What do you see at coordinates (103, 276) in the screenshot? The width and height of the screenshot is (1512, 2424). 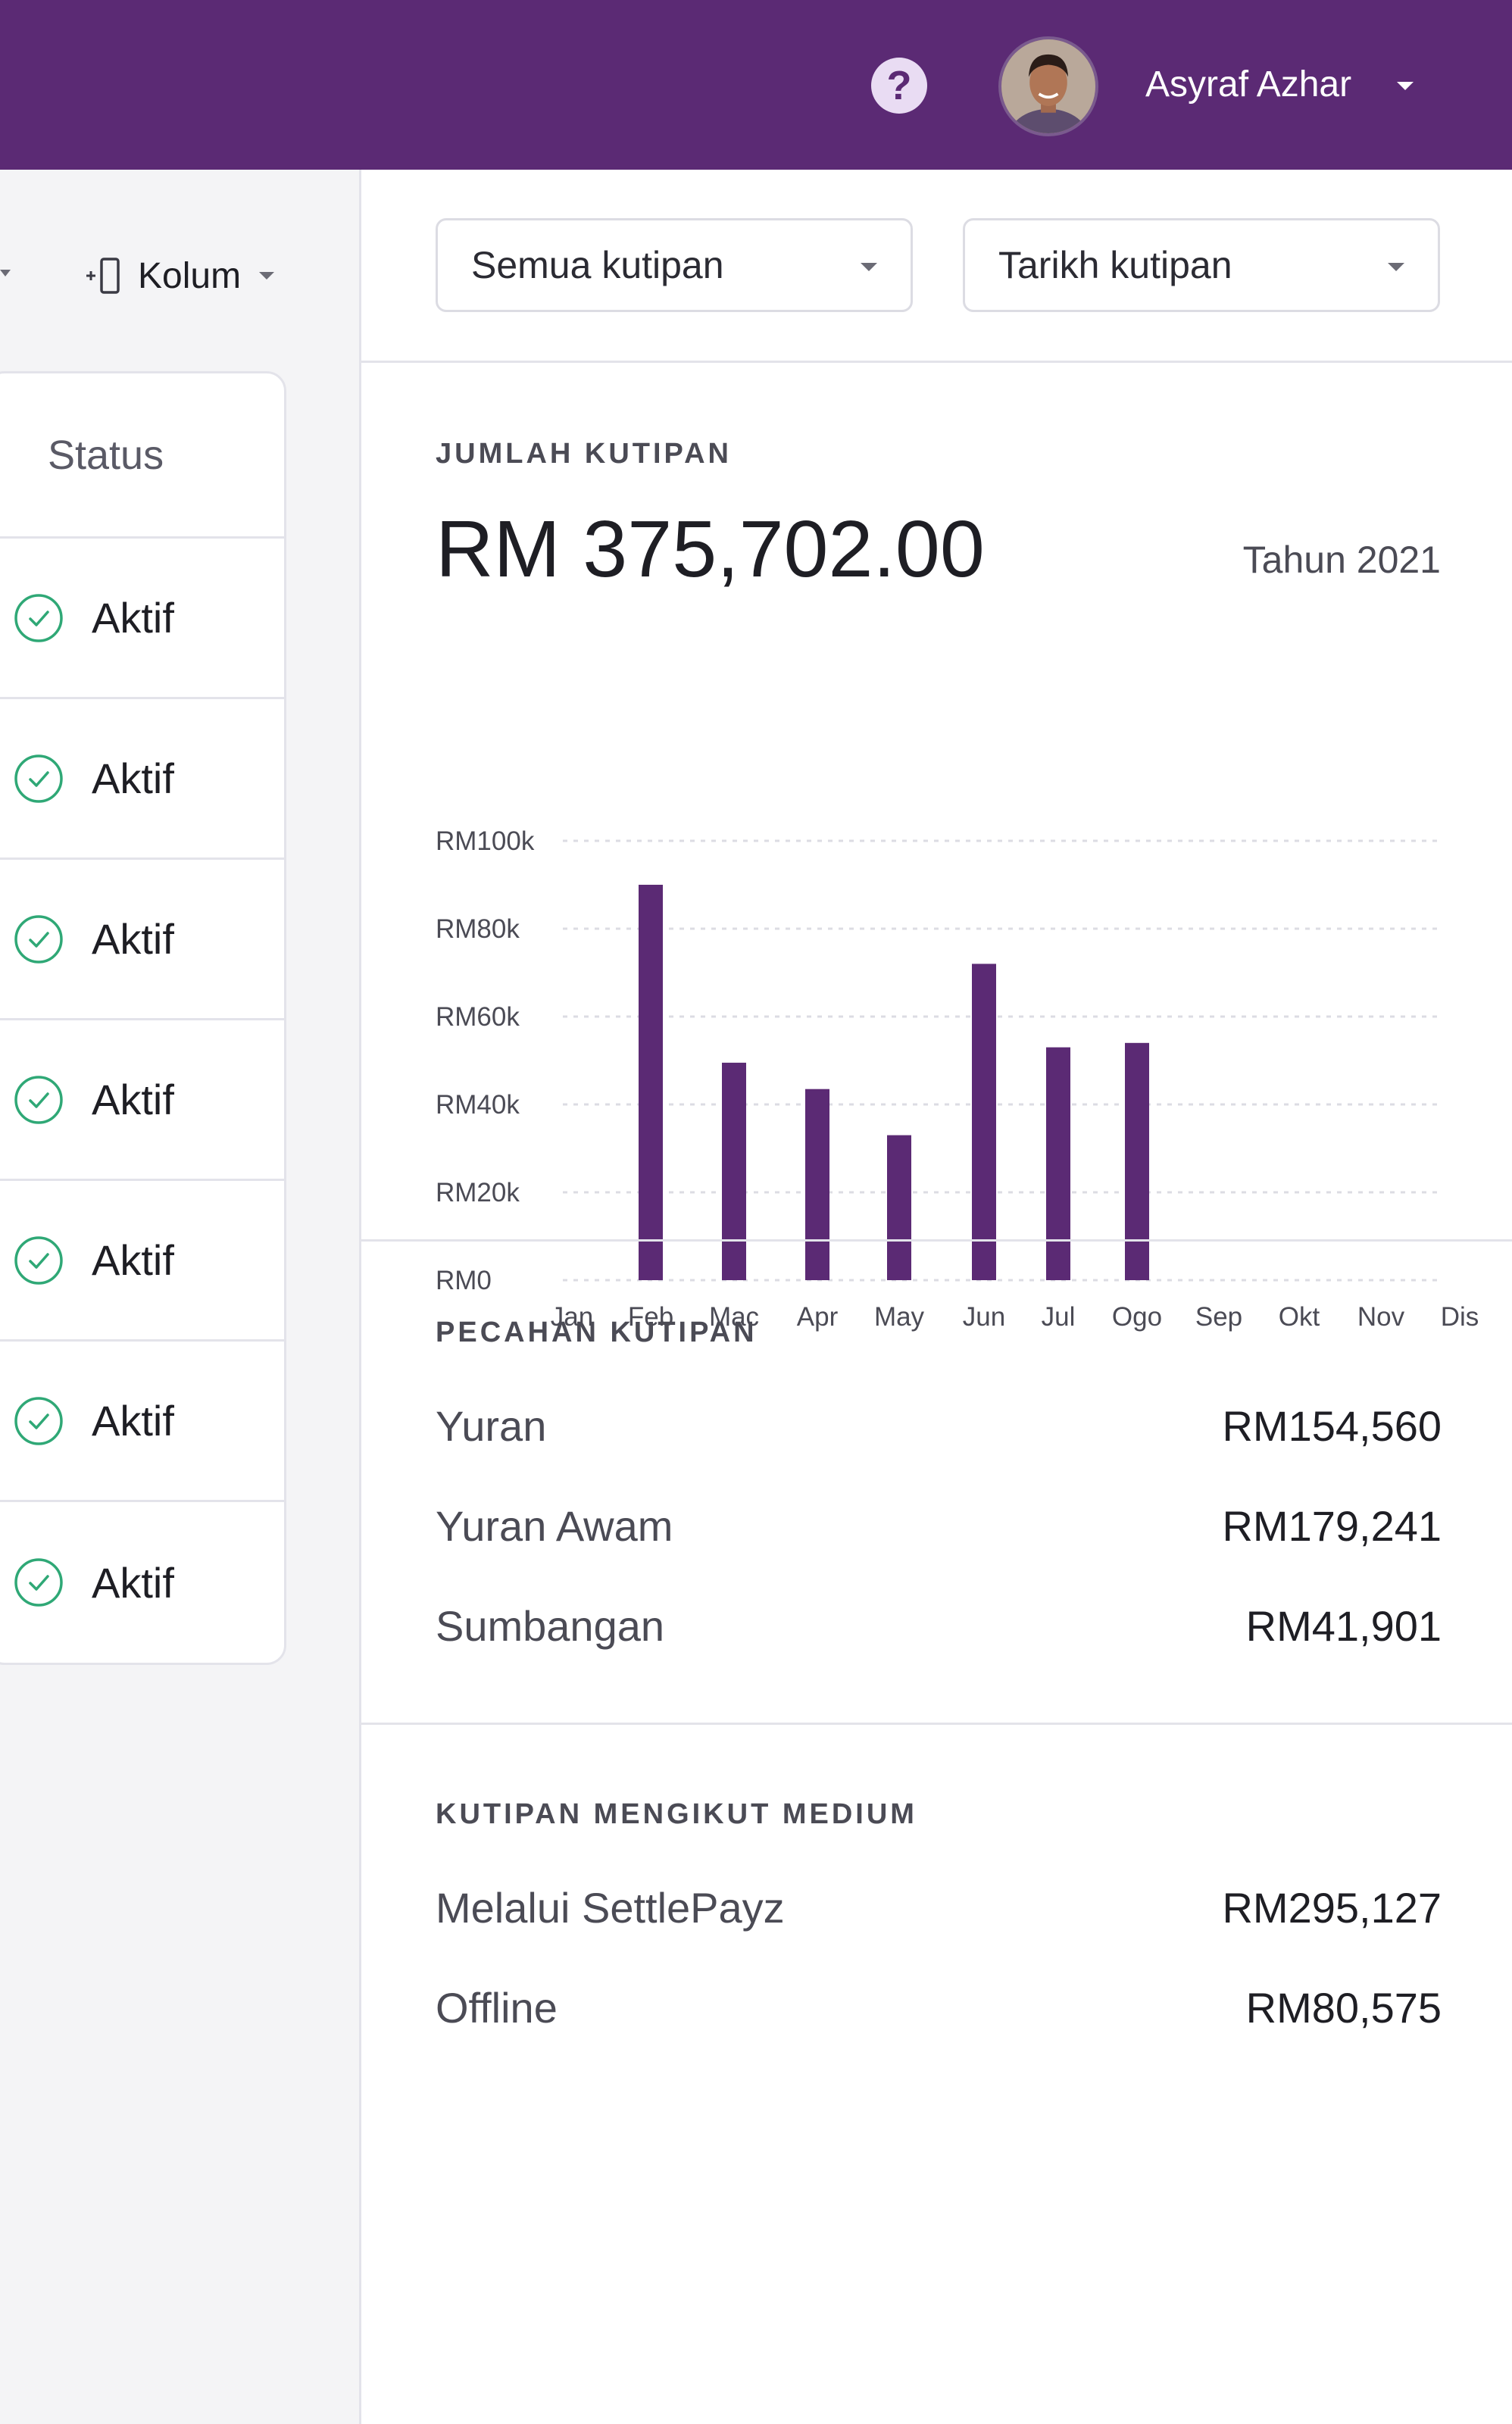 I see `add-column-icon` at bounding box center [103, 276].